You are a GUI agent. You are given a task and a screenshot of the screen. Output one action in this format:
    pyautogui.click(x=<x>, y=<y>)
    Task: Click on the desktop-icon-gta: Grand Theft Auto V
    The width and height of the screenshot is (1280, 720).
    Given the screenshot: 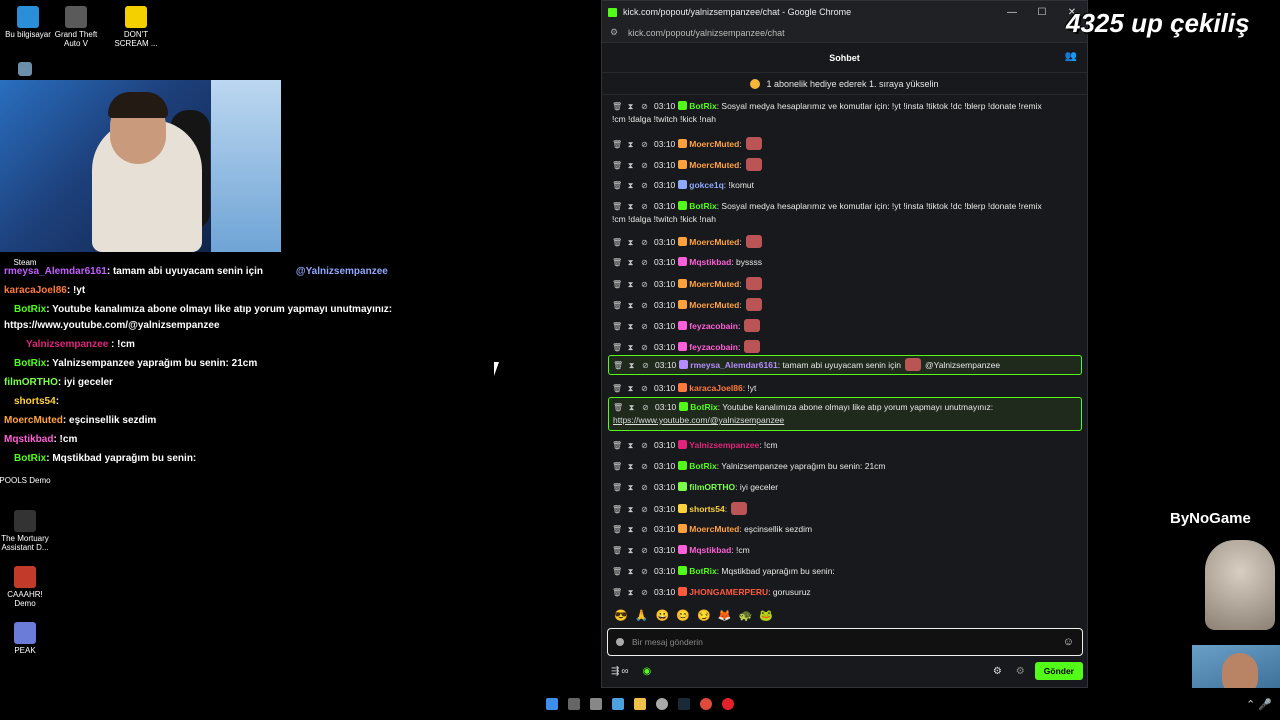 What is the action you would take?
    pyautogui.click(x=76, y=27)
    